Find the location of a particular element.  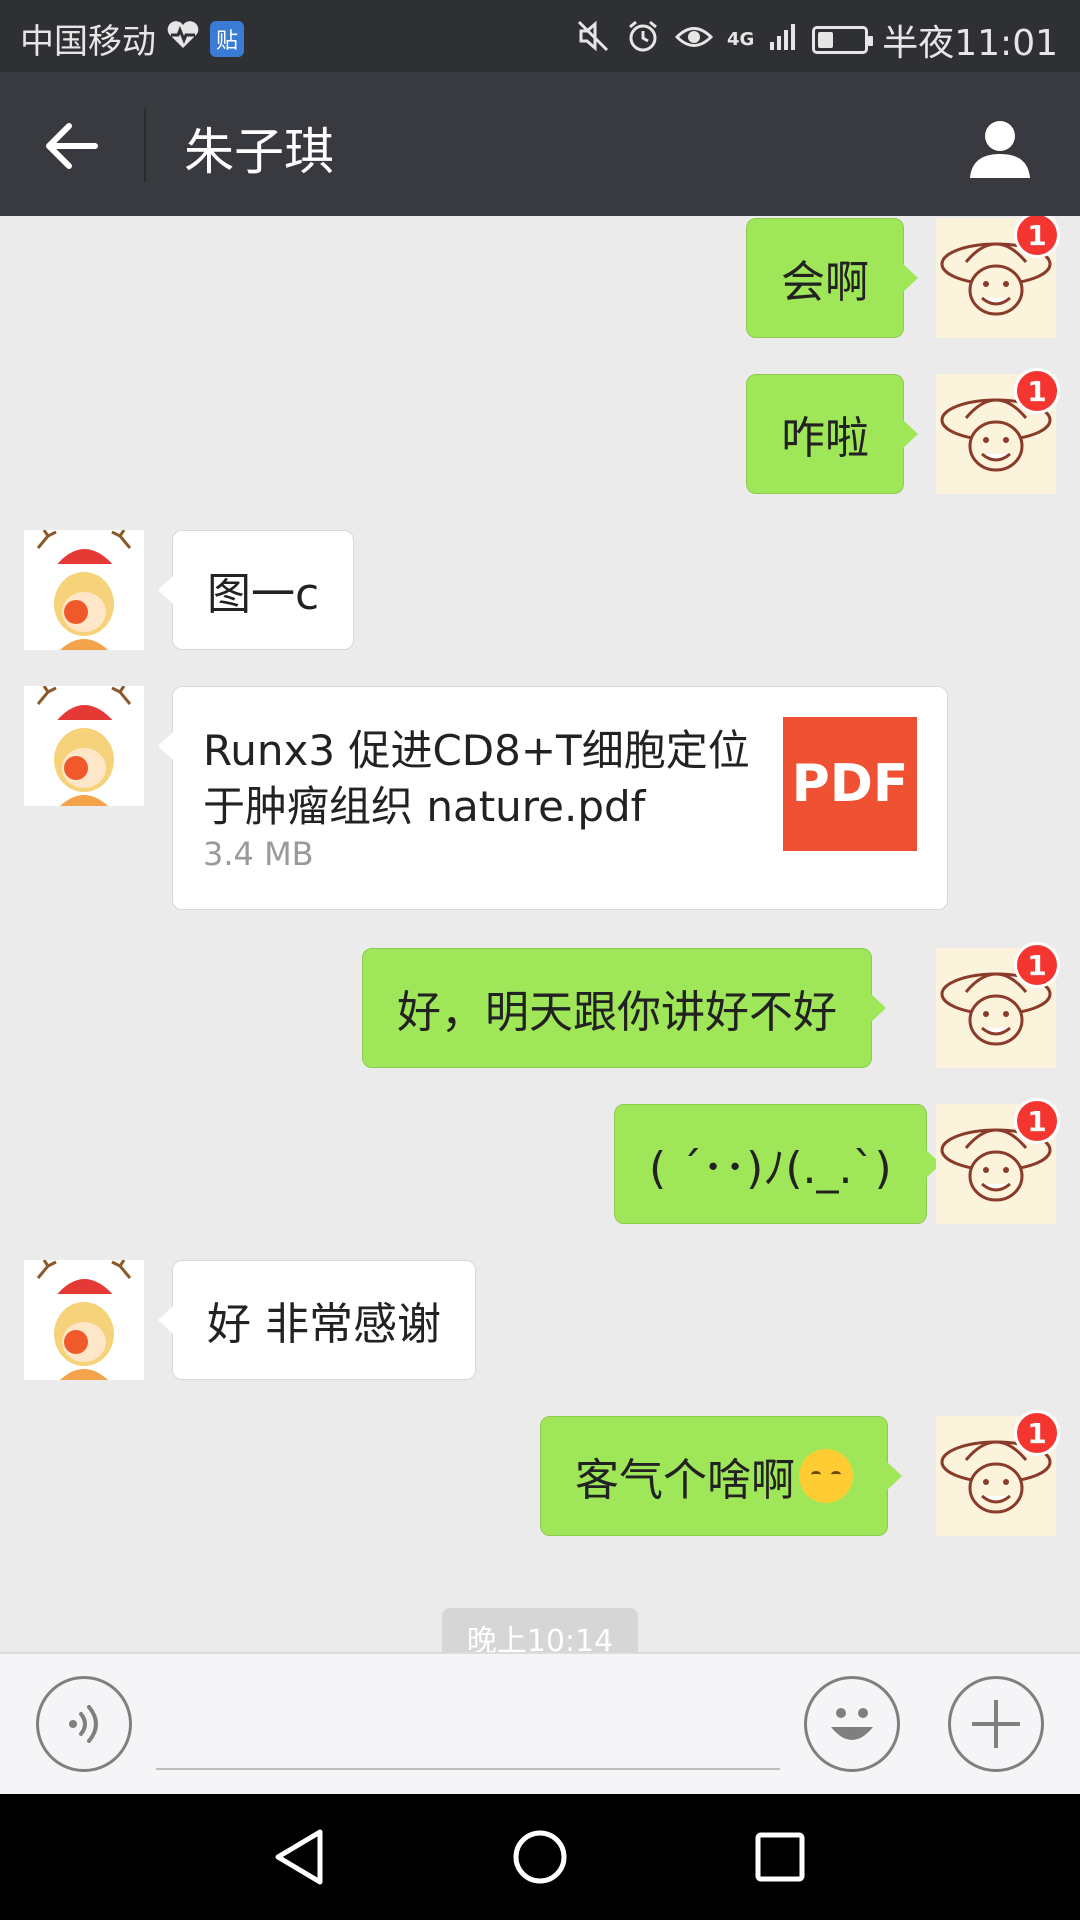

message-bubble: 会啊 is located at coordinates (832, 278).